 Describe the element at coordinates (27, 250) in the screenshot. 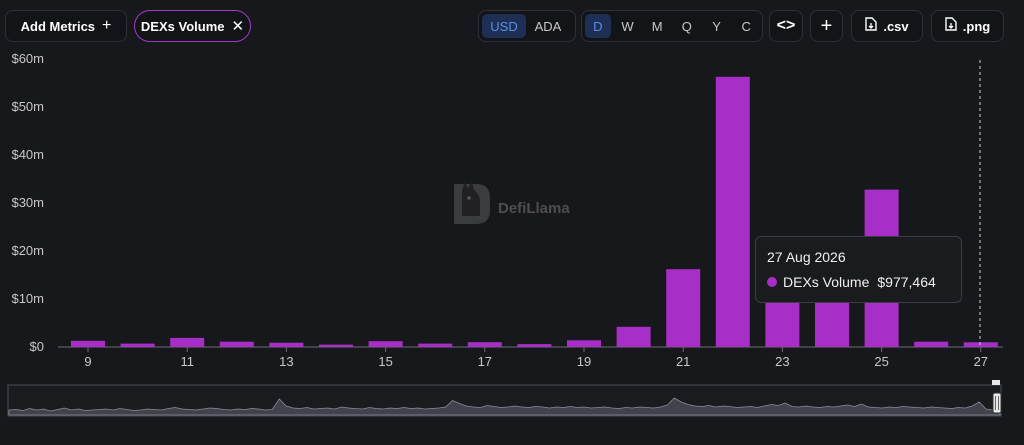

I see `y-tick-label: $20m` at that location.